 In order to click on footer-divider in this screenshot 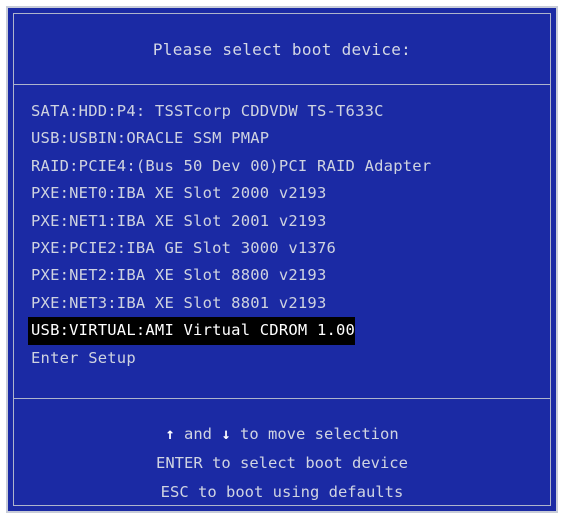, I will do `click(282, 398)`.